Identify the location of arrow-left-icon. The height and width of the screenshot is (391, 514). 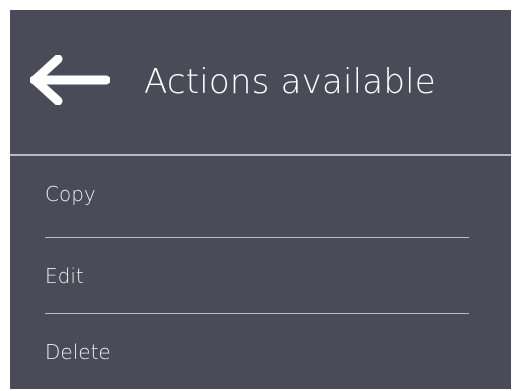
(70, 80).